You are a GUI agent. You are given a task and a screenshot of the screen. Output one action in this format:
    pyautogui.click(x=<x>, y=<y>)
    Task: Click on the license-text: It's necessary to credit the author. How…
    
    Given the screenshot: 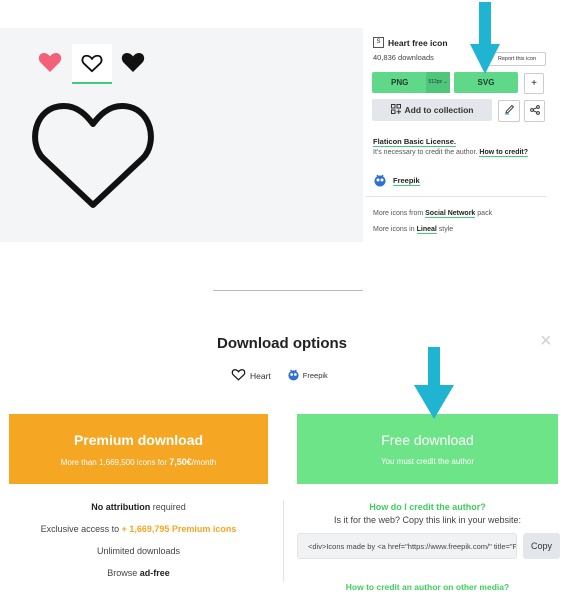 What is the action you would take?
    pyautogui.click(x=451, y=153)
    